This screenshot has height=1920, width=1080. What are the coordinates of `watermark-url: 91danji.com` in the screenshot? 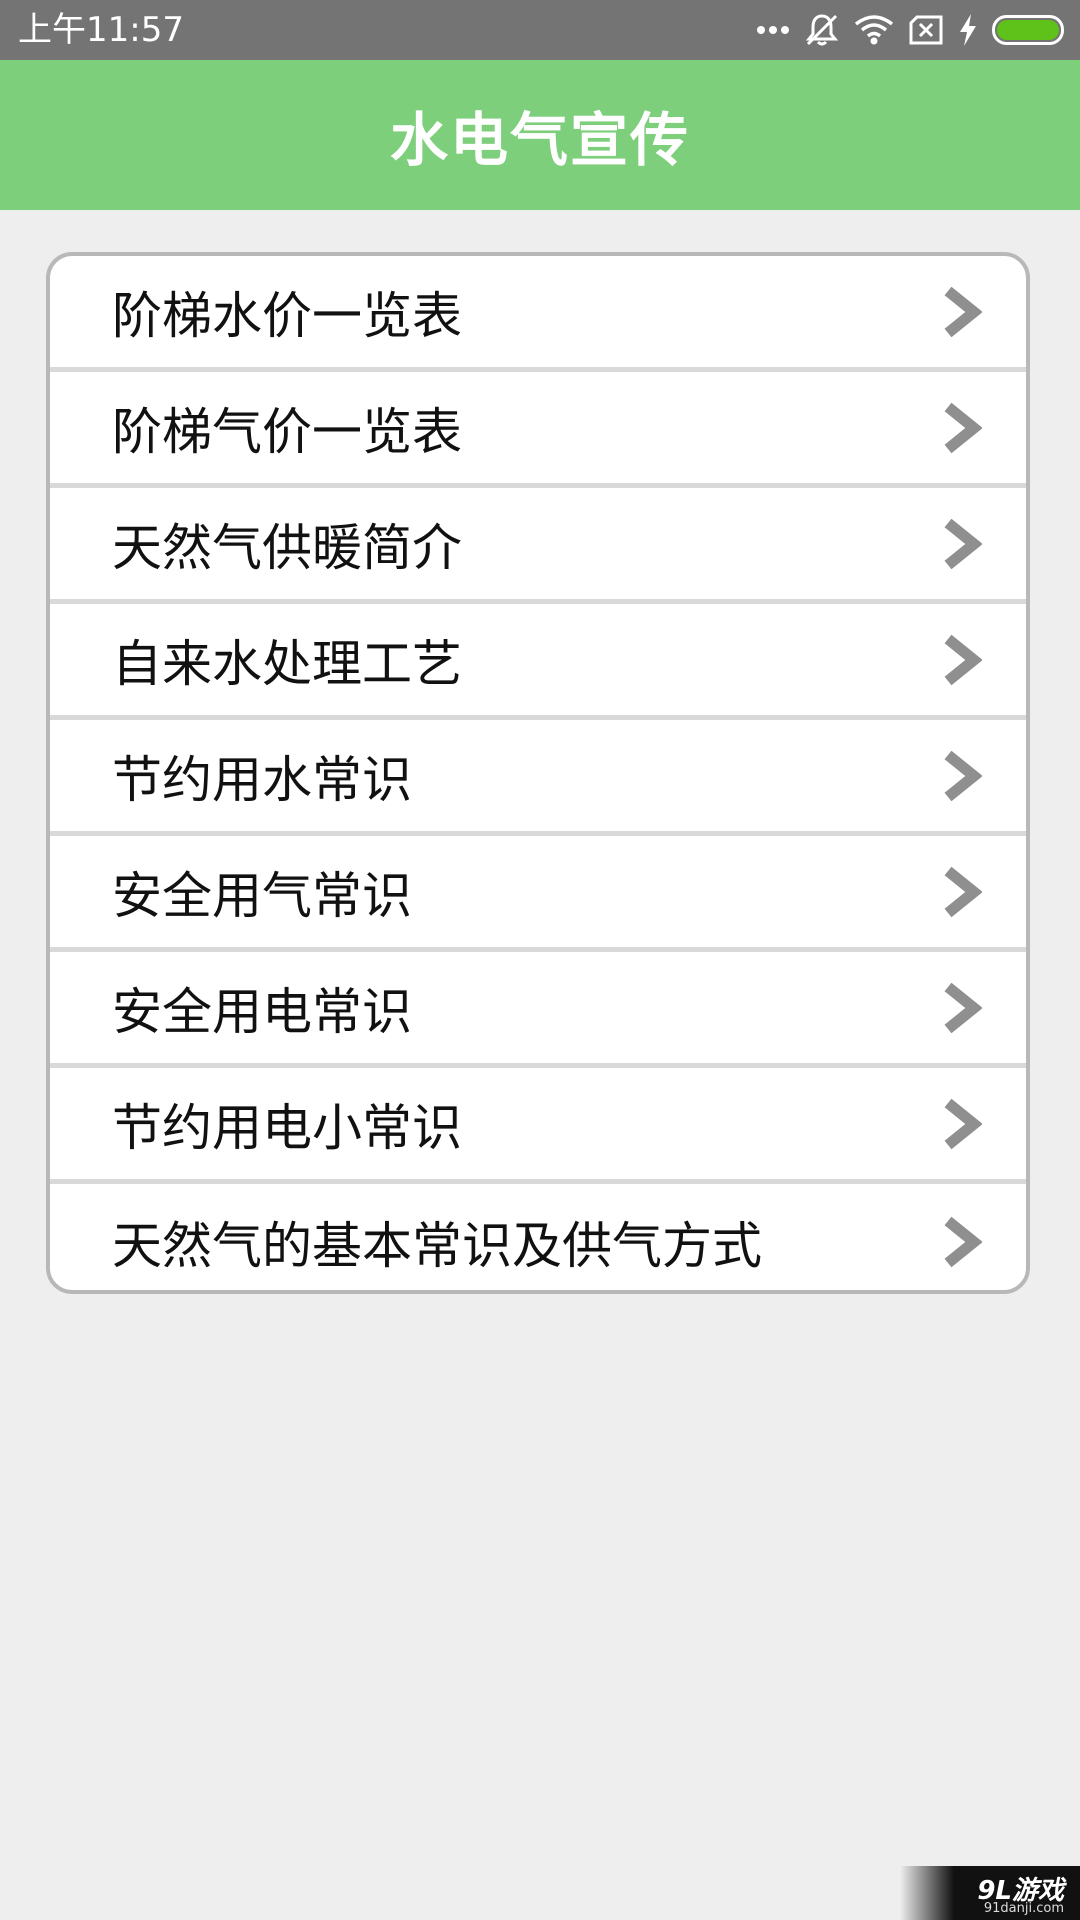 It's located at (1023, 1908).